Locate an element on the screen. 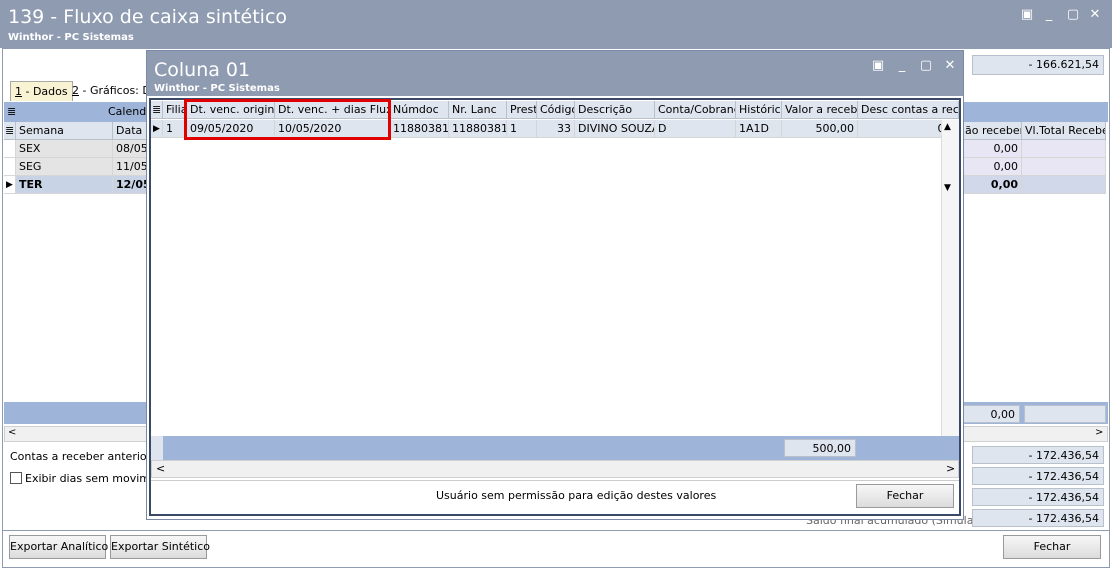 This screenshot has width=1112, height=570. dialog-scroll-right-icon: > is located at coordinates (950, 468).